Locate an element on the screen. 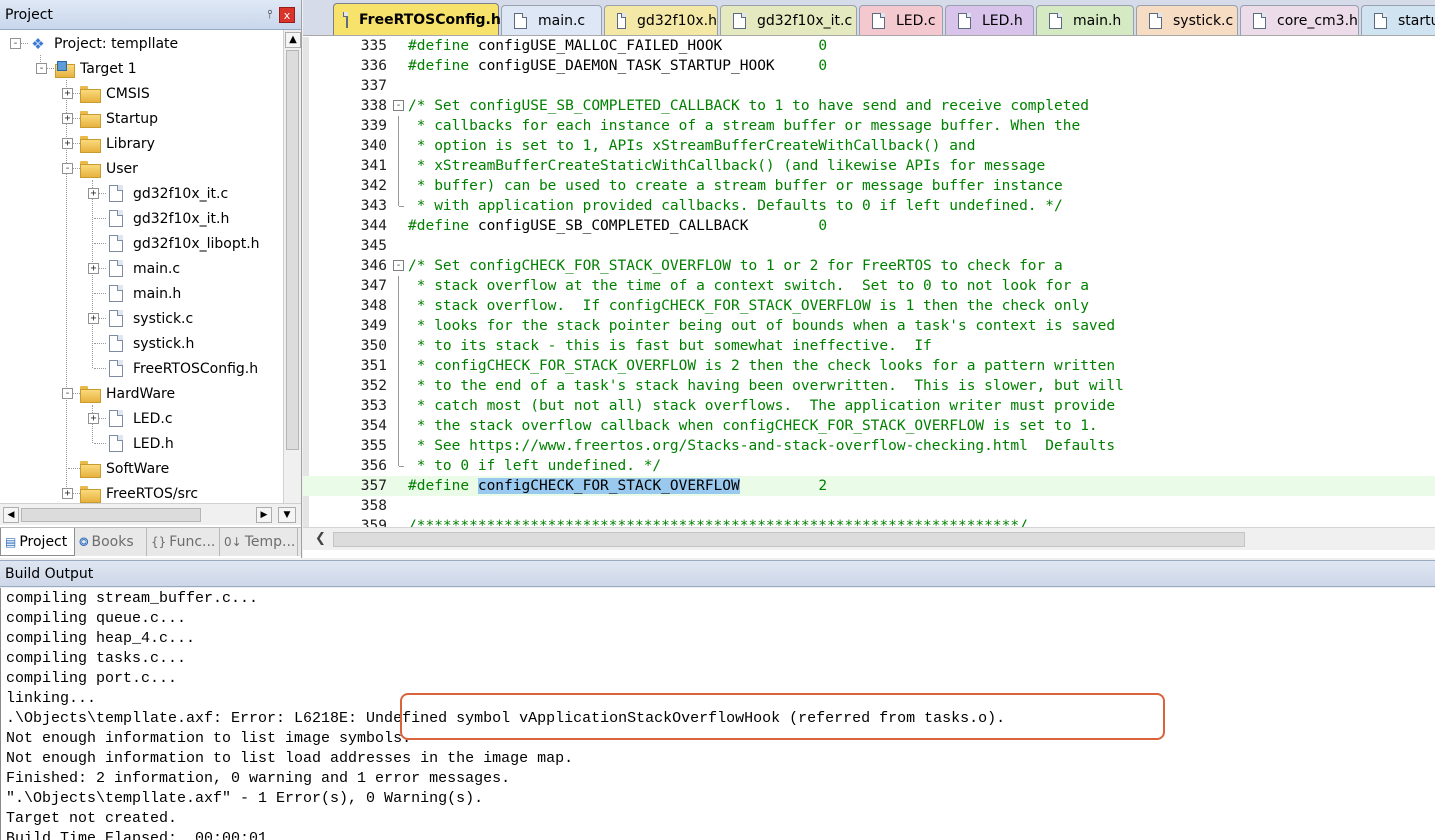 The width and height of the screenshot is (1435, 840). project-tree-vertical-scrollbar: ▲ is located at coordinates (292, 266).